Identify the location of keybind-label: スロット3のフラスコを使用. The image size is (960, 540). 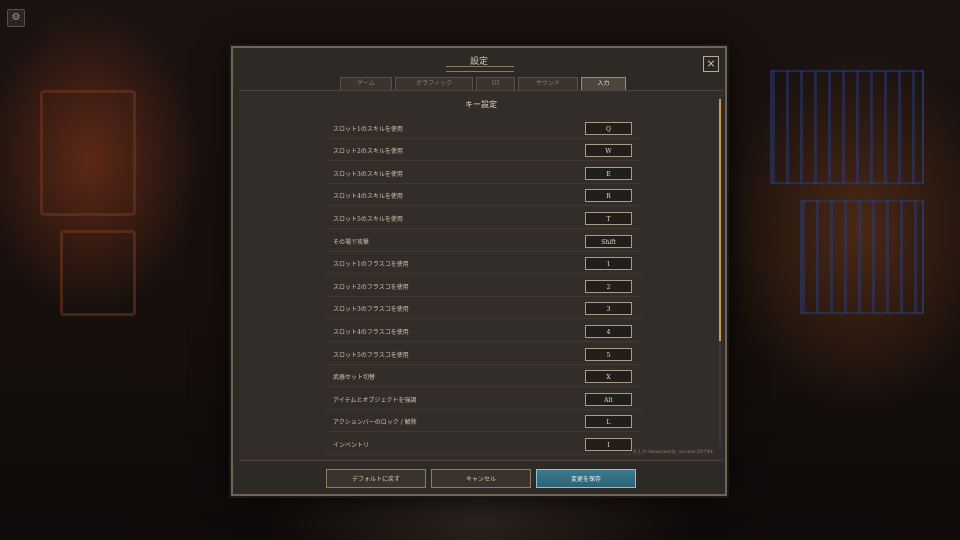
(371, 309).